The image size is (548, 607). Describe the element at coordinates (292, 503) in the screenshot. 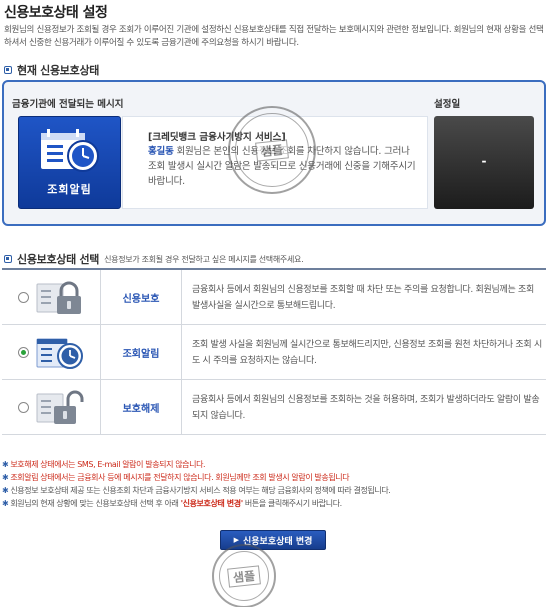

I see `note-text: 버튼을 클릭해주시기 바랍니다.` at that location.